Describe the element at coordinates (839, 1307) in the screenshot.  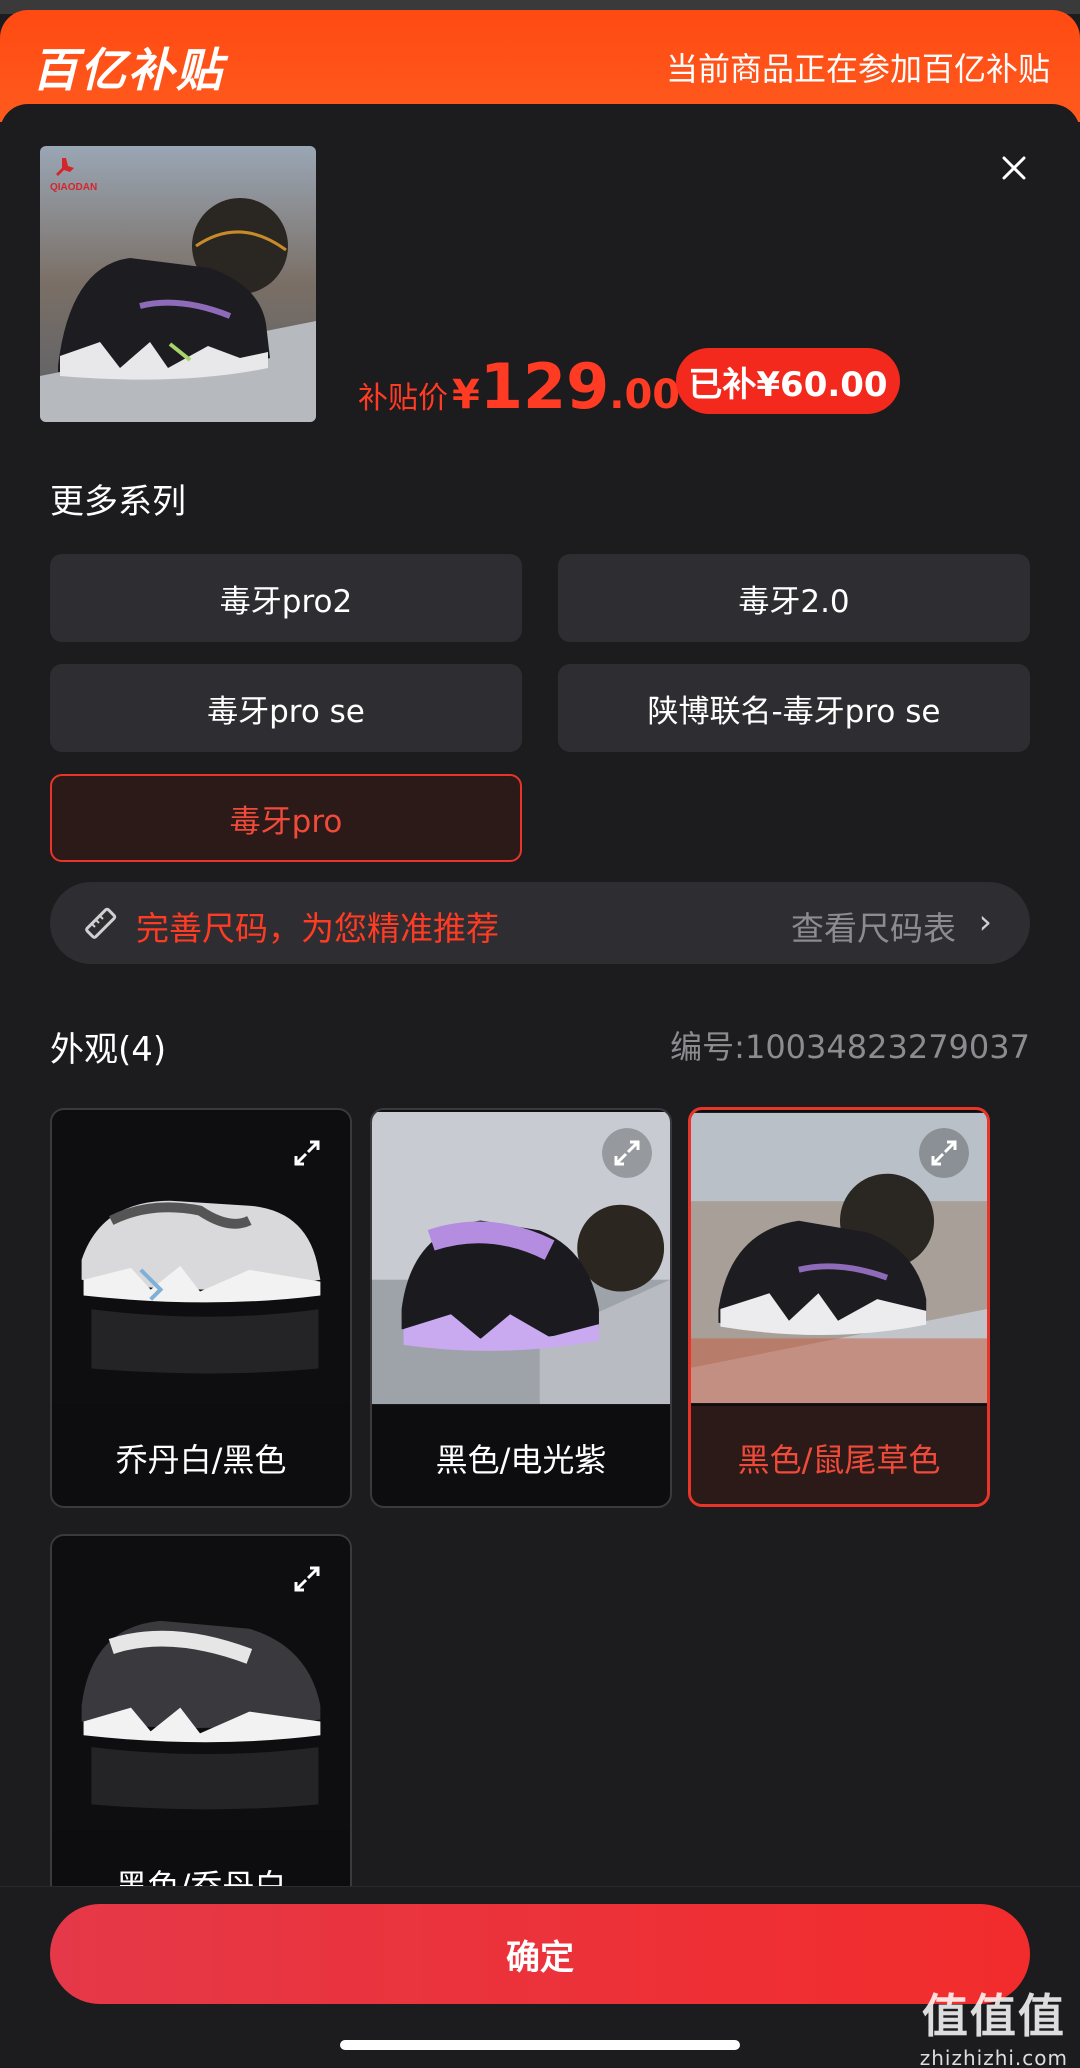
I see `color-option-selected: 黑色/鼠尾草色` at that location.